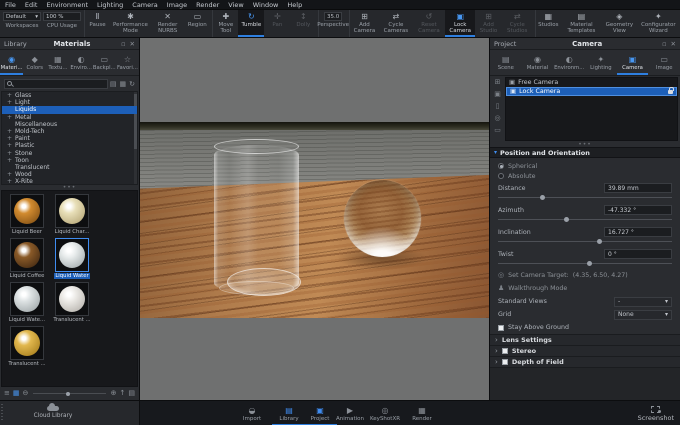 The height and width of the screenshot is (425, 680). What do you see at coordinates (506, 62) in the screenshot?
I see `project-tab-scene: ▤ Scene` at bounding box center [506, 62].